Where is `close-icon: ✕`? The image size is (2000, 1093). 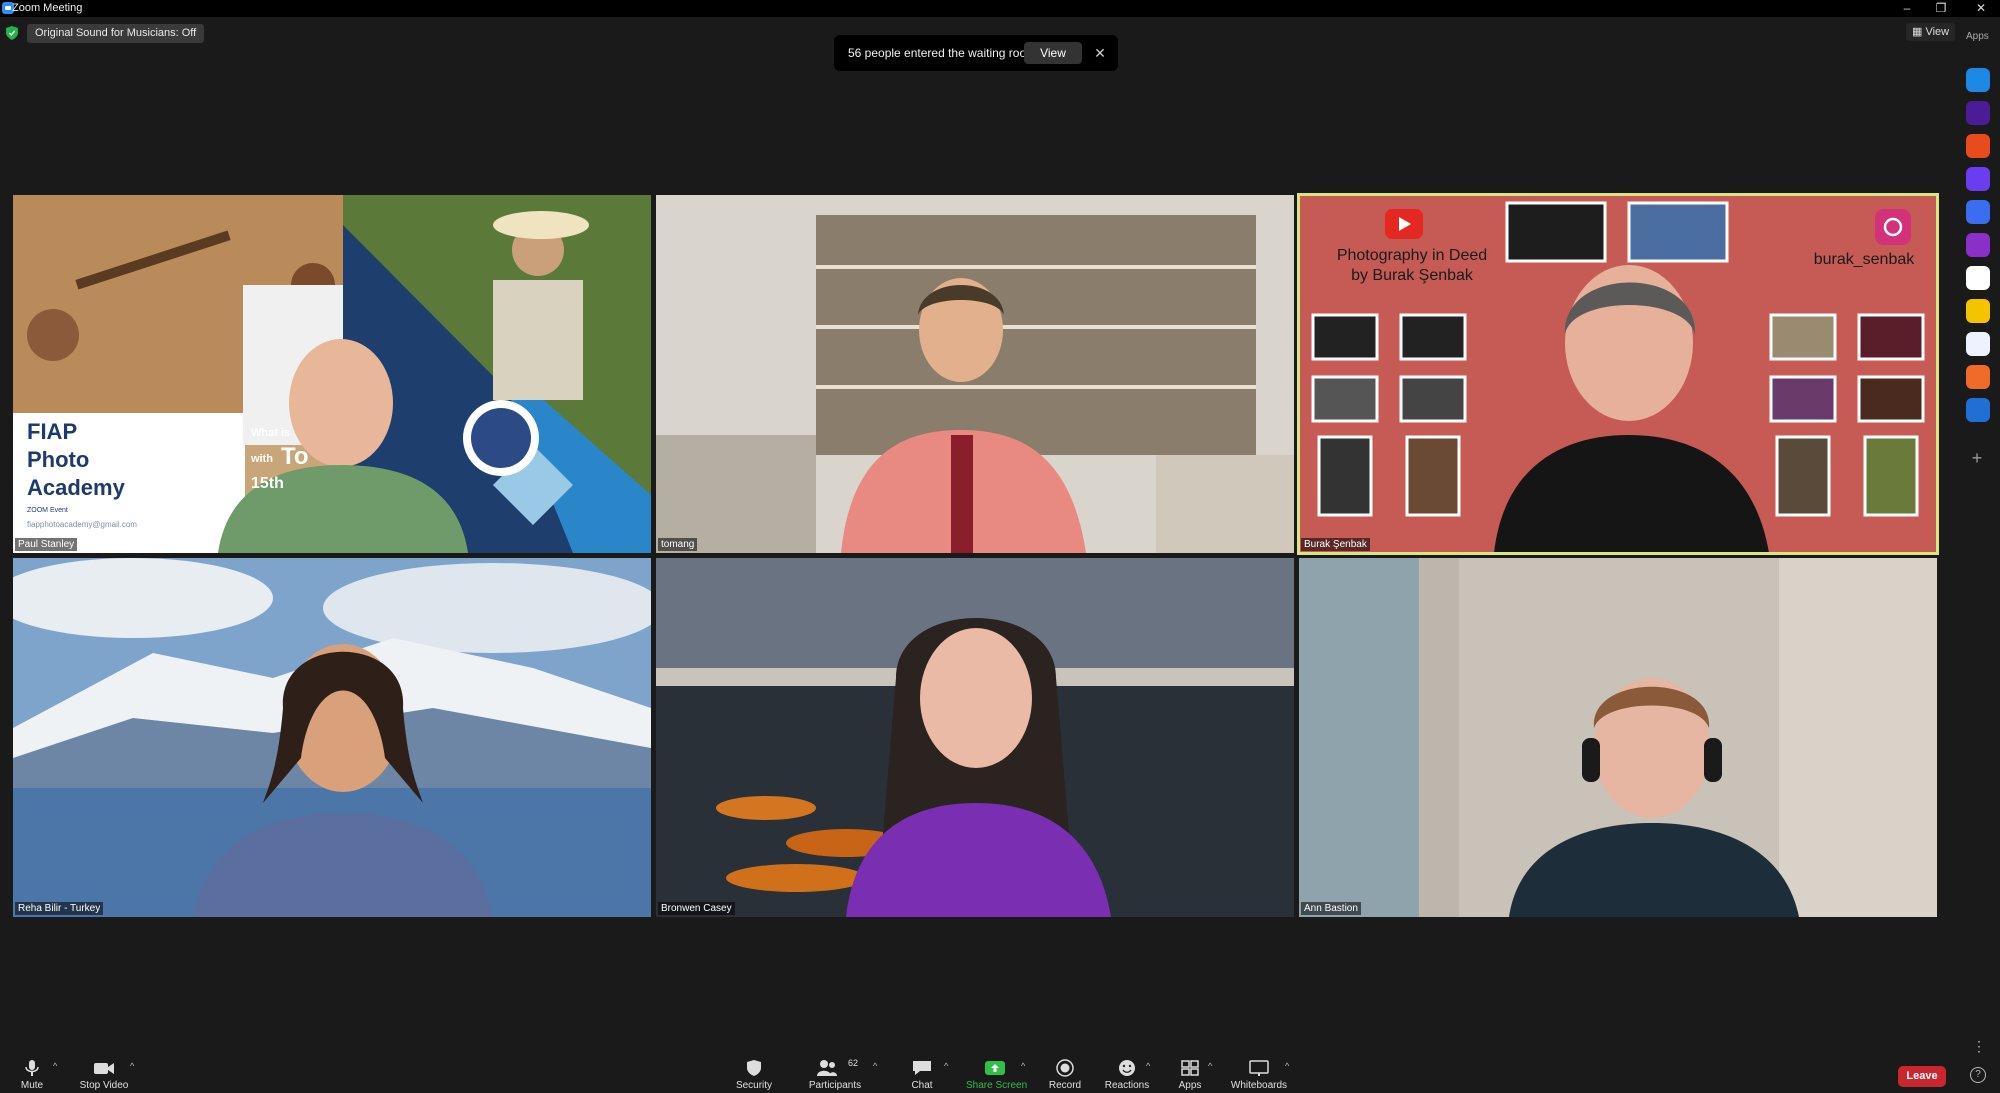
close-icon: ✕ is located at coordinates (1100, 53).